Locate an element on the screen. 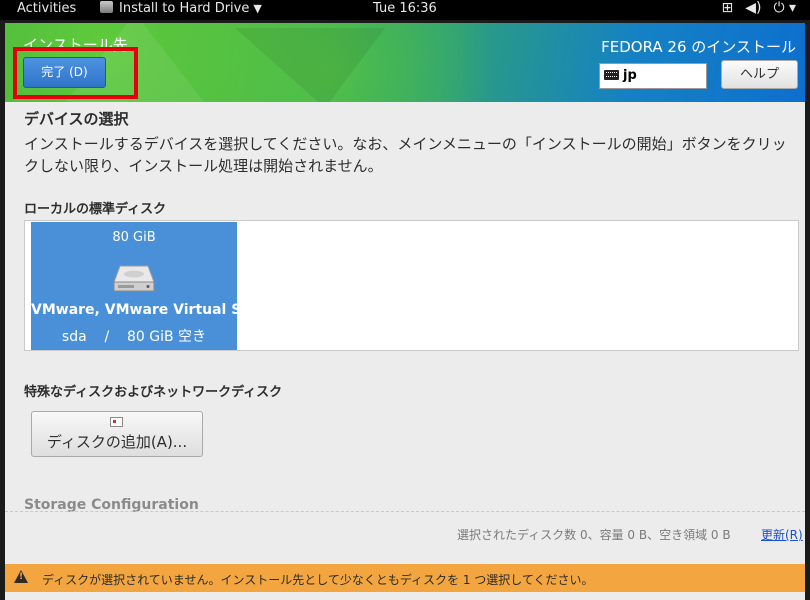  local-disks-label: ローカルの標準ディスク is located at coordinates (95, 209).